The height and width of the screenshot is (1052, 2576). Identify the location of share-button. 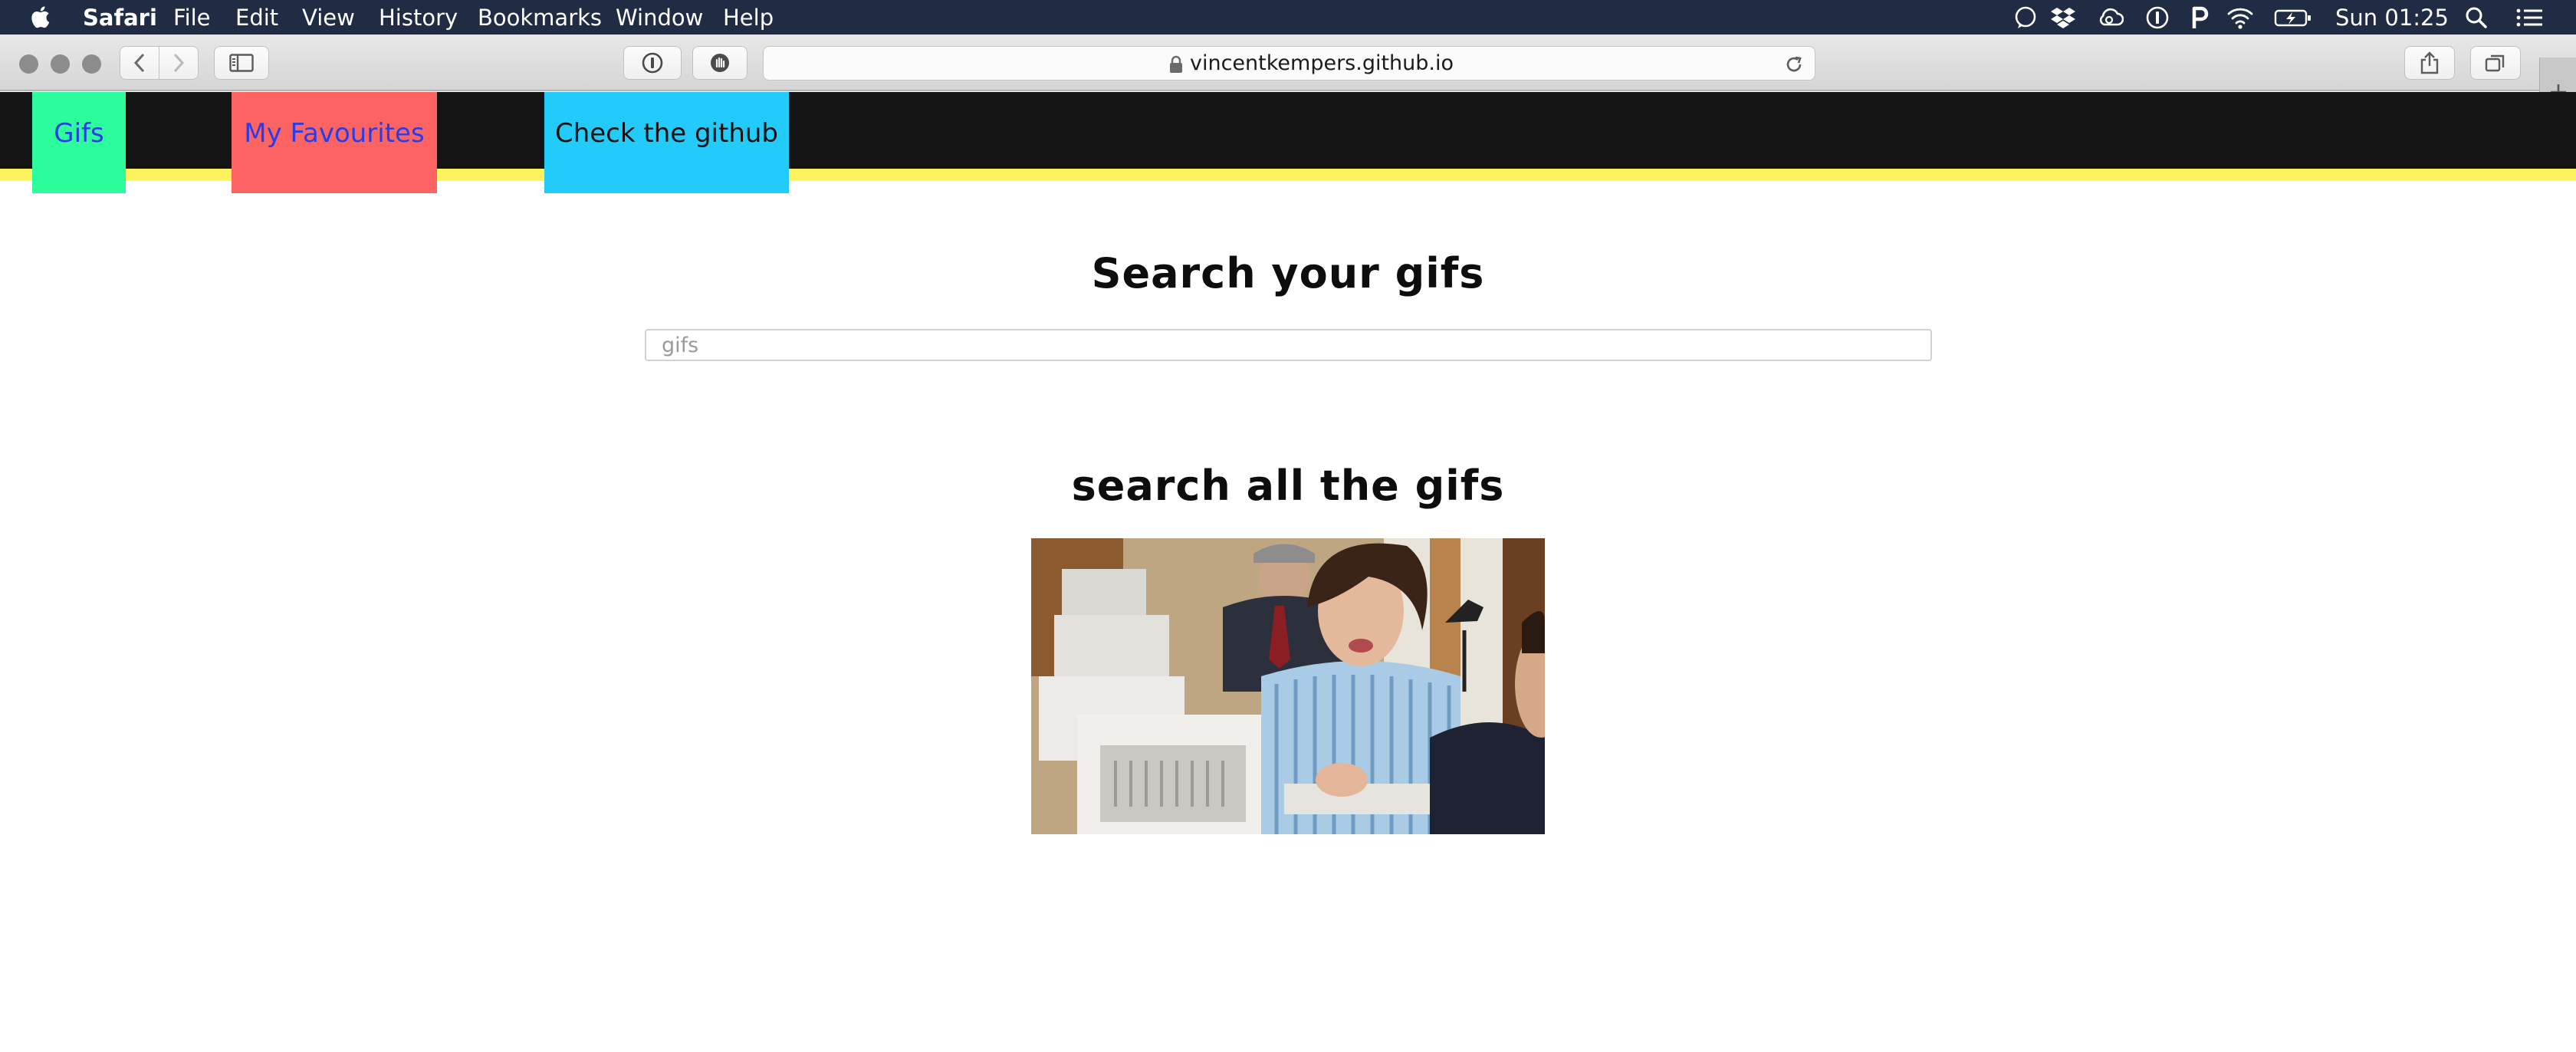
(2430, 63).